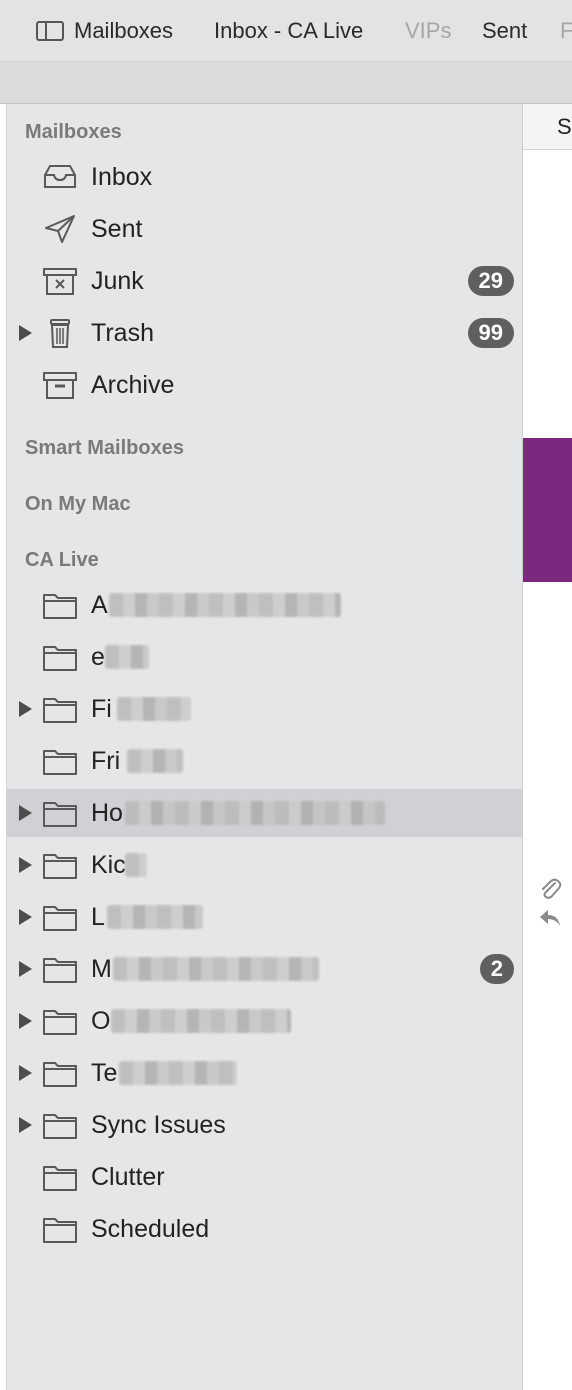 The height and width of the screenshot is (1390, 572). Describe the element at coordinates (504, 31) in the screenshot. I see `favorite-sent: Sent` at that location.